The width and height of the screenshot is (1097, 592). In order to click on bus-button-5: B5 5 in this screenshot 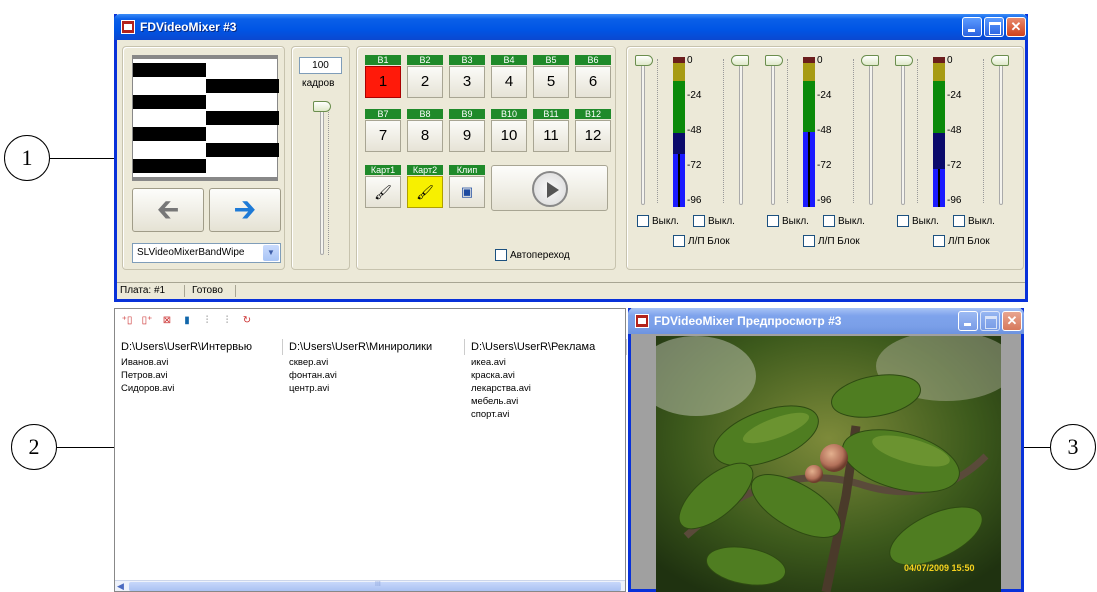, I will do `click(551, 77)`.